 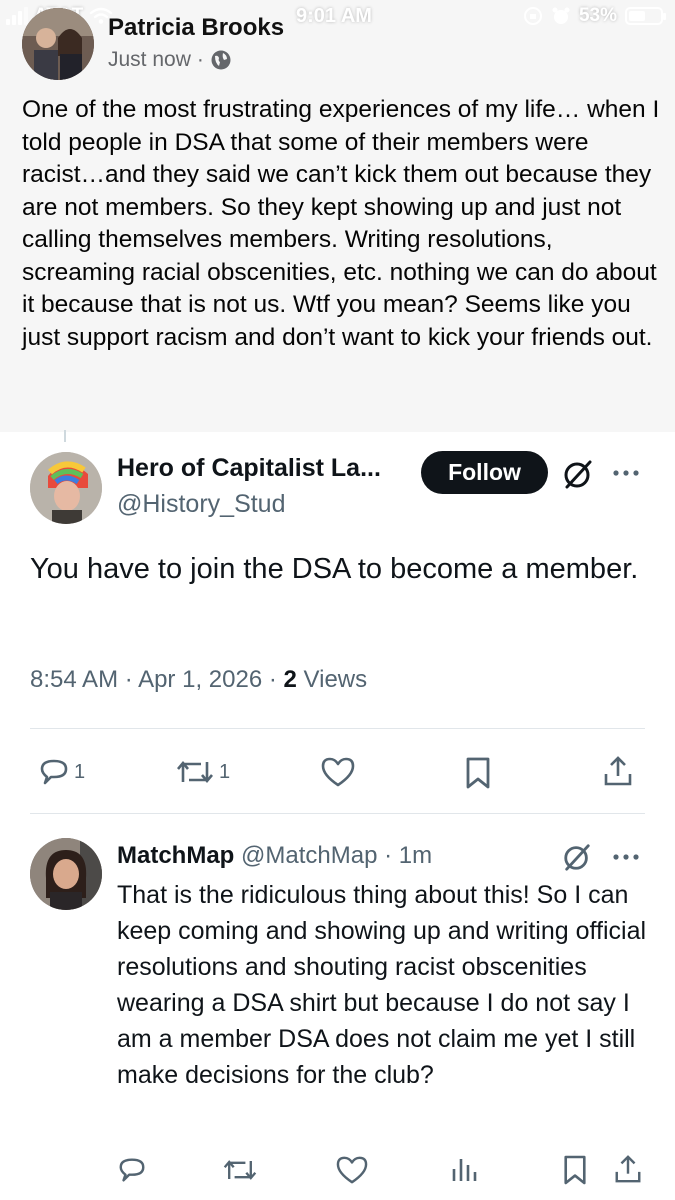 I want to click on post-time: Just now, so click(x=149, y=60).